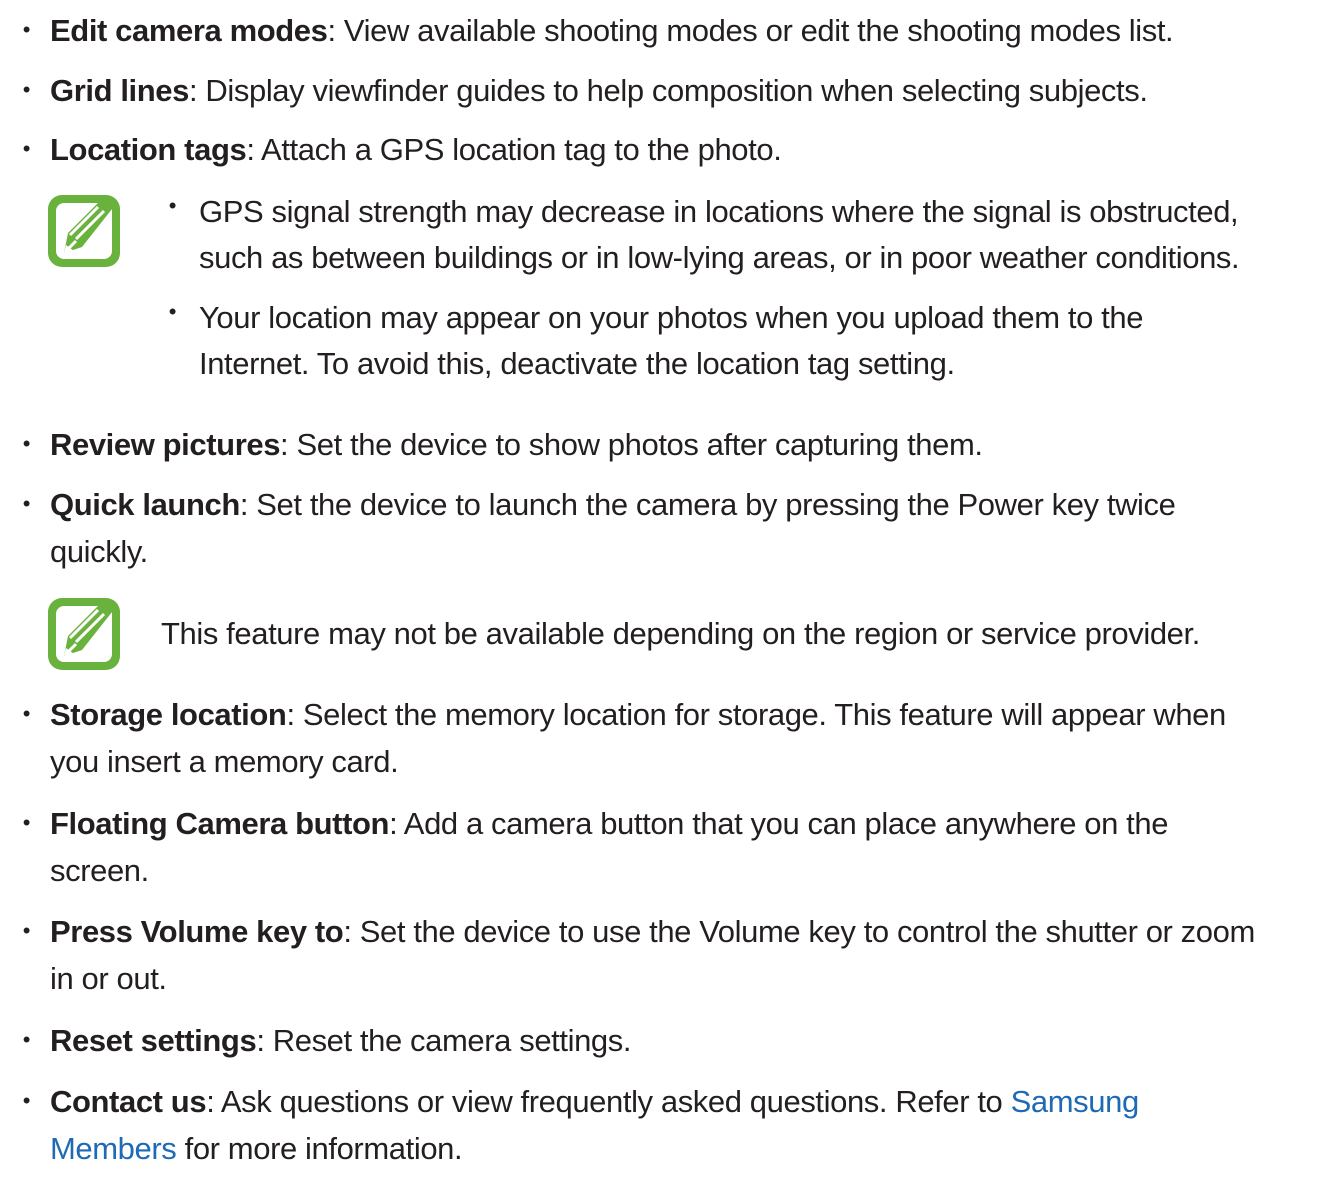  Describe the element at coordinates (99, 870) in the screenshot. I see `item-continuation: screen.` at that location.